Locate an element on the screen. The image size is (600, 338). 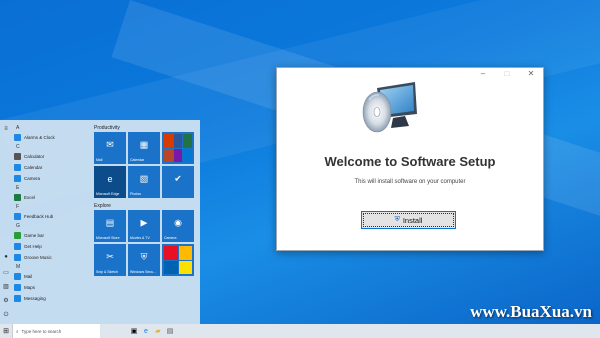
app-list-item: Get Help is located at coordinates (52, 246).